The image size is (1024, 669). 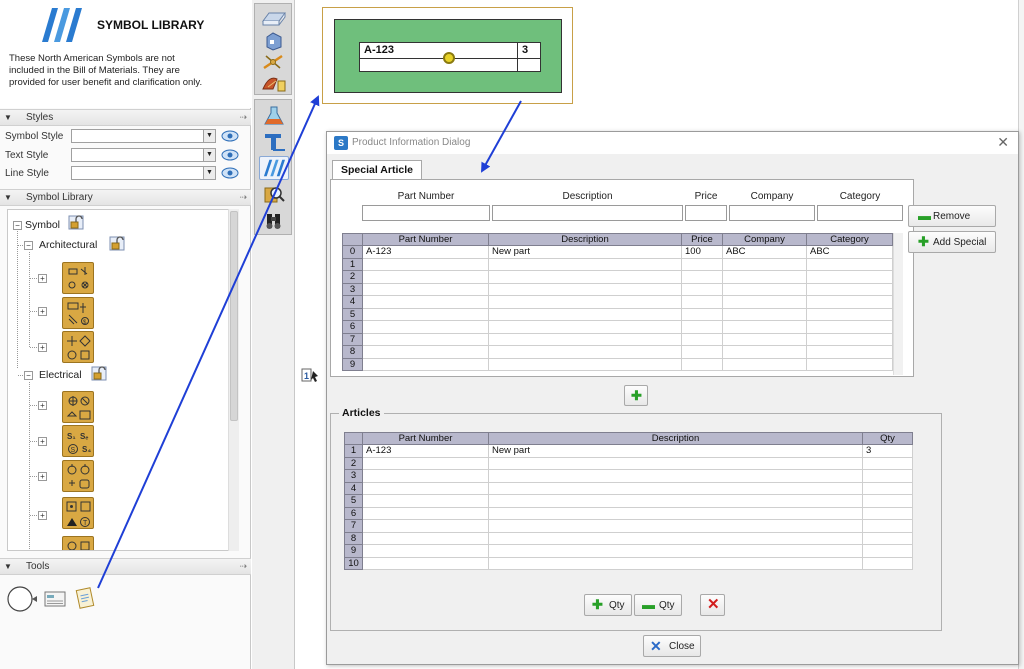 I want to click on circle-pointer-tool-icon, so click(x=21, y=599).